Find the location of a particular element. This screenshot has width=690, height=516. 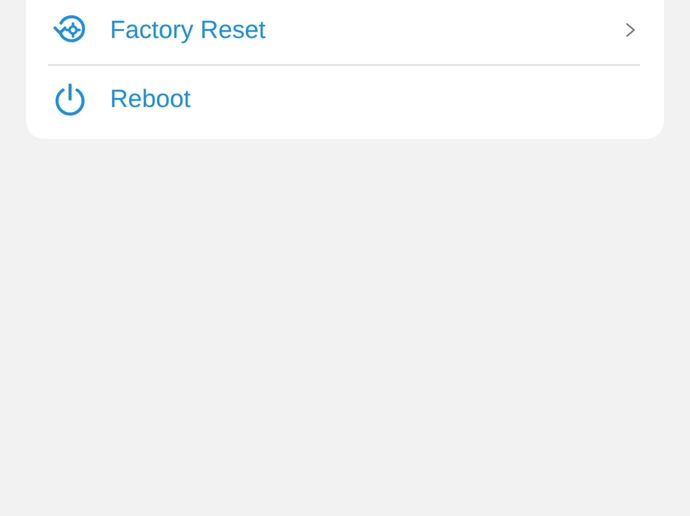

menu-item-label: Factory Reset is located at coordinates (188, 30).